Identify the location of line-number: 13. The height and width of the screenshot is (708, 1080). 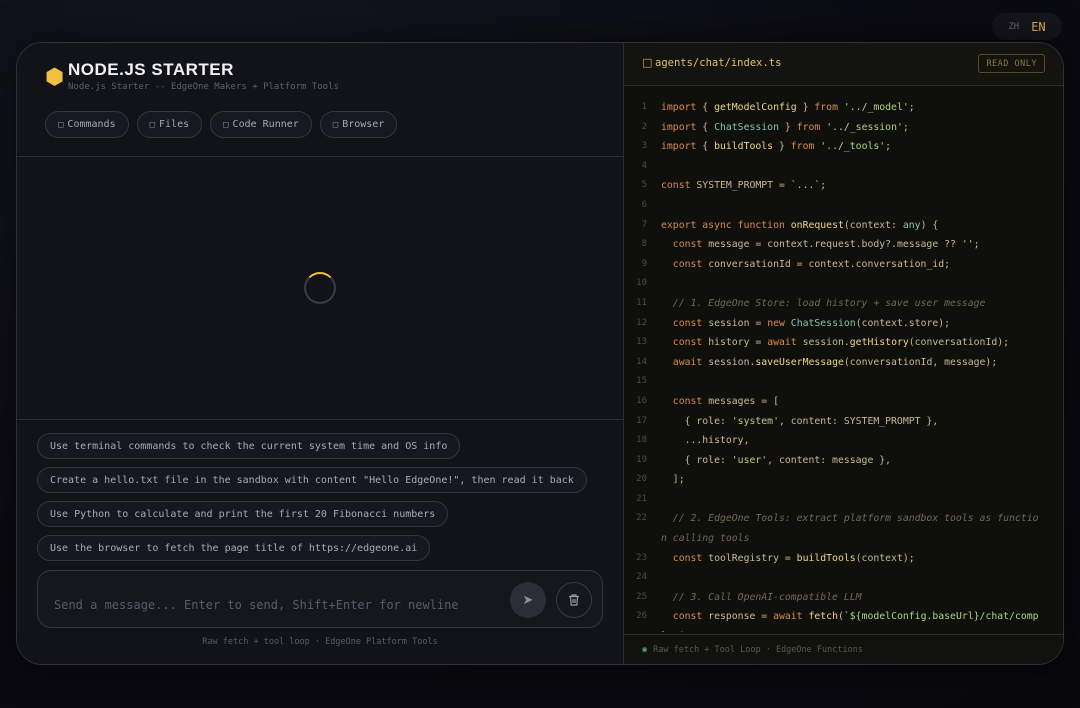
(641, 342).